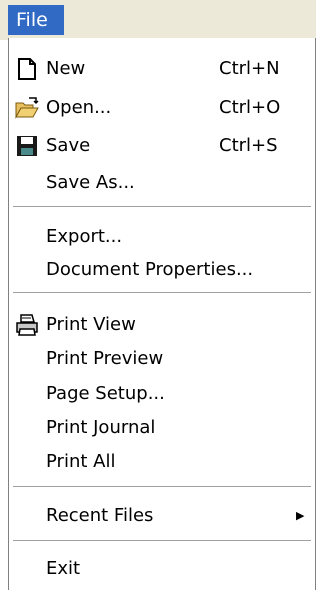  I want to click on menu-item-save: Save Ctrl+S, so click(162, 146).